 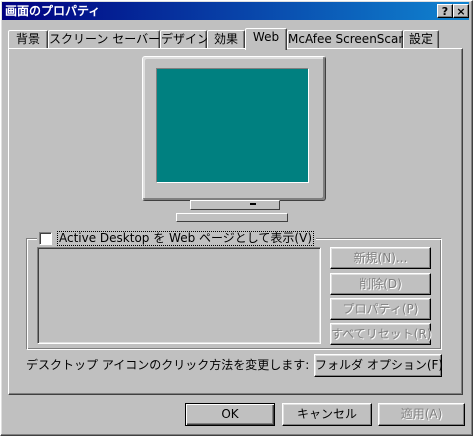 I want to click on active-desktop-items-list, so click(x=179, y=295).